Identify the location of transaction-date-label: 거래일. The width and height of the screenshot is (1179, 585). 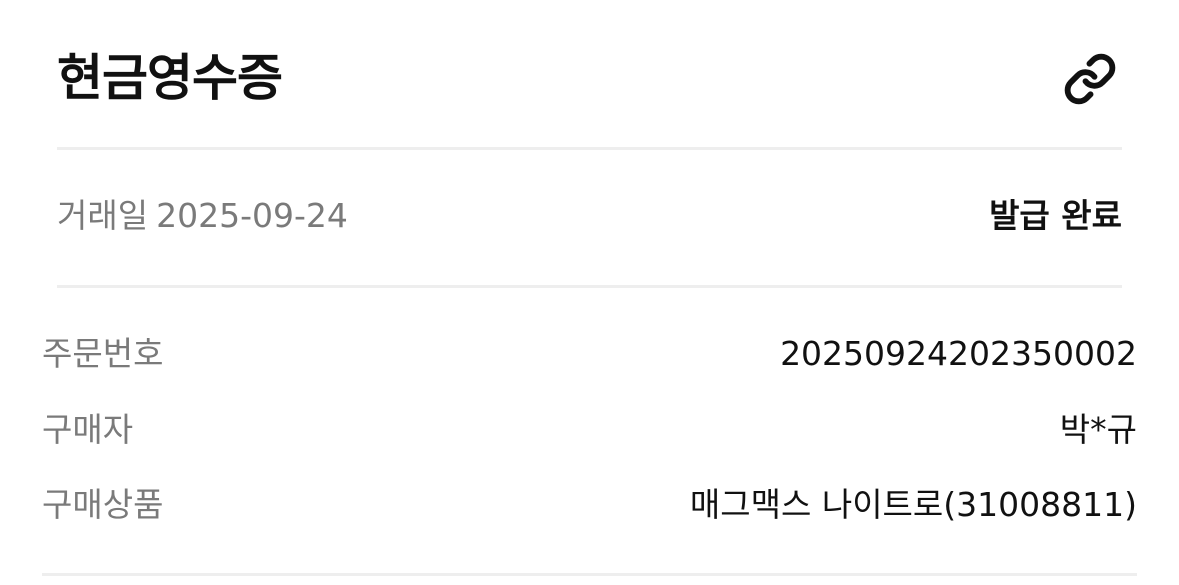
(103, 215).